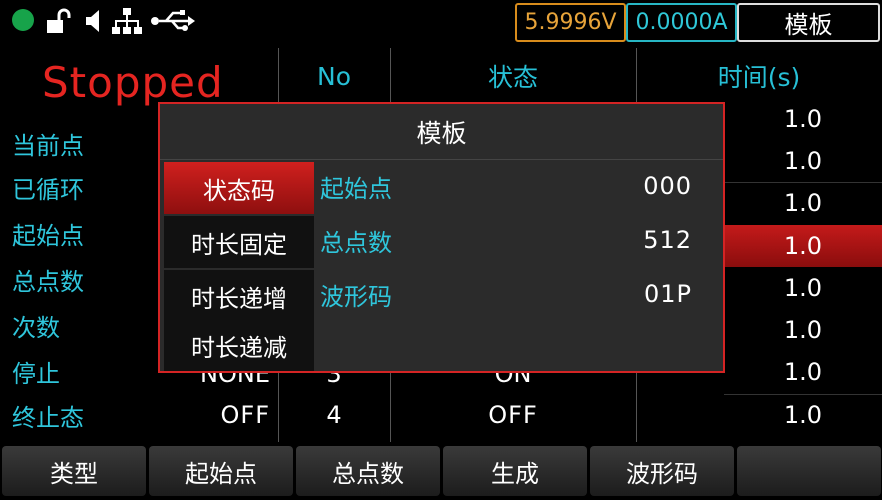 This screenshot has width=882, height=500. What do you see at coordinates (48, 145) in the screenshot?
I see `label-current-point: 当前点` at bounding box center [48, 145].